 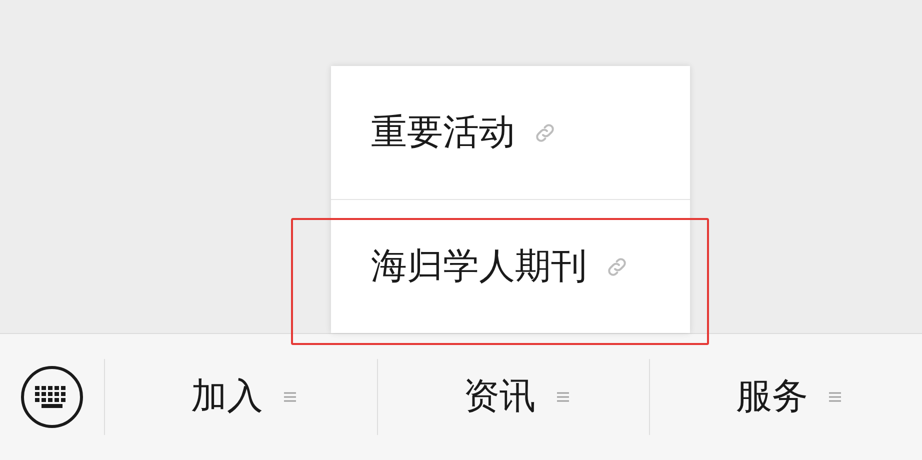 I want to click on menu-tab: 加入, so click(x=240, y=397).